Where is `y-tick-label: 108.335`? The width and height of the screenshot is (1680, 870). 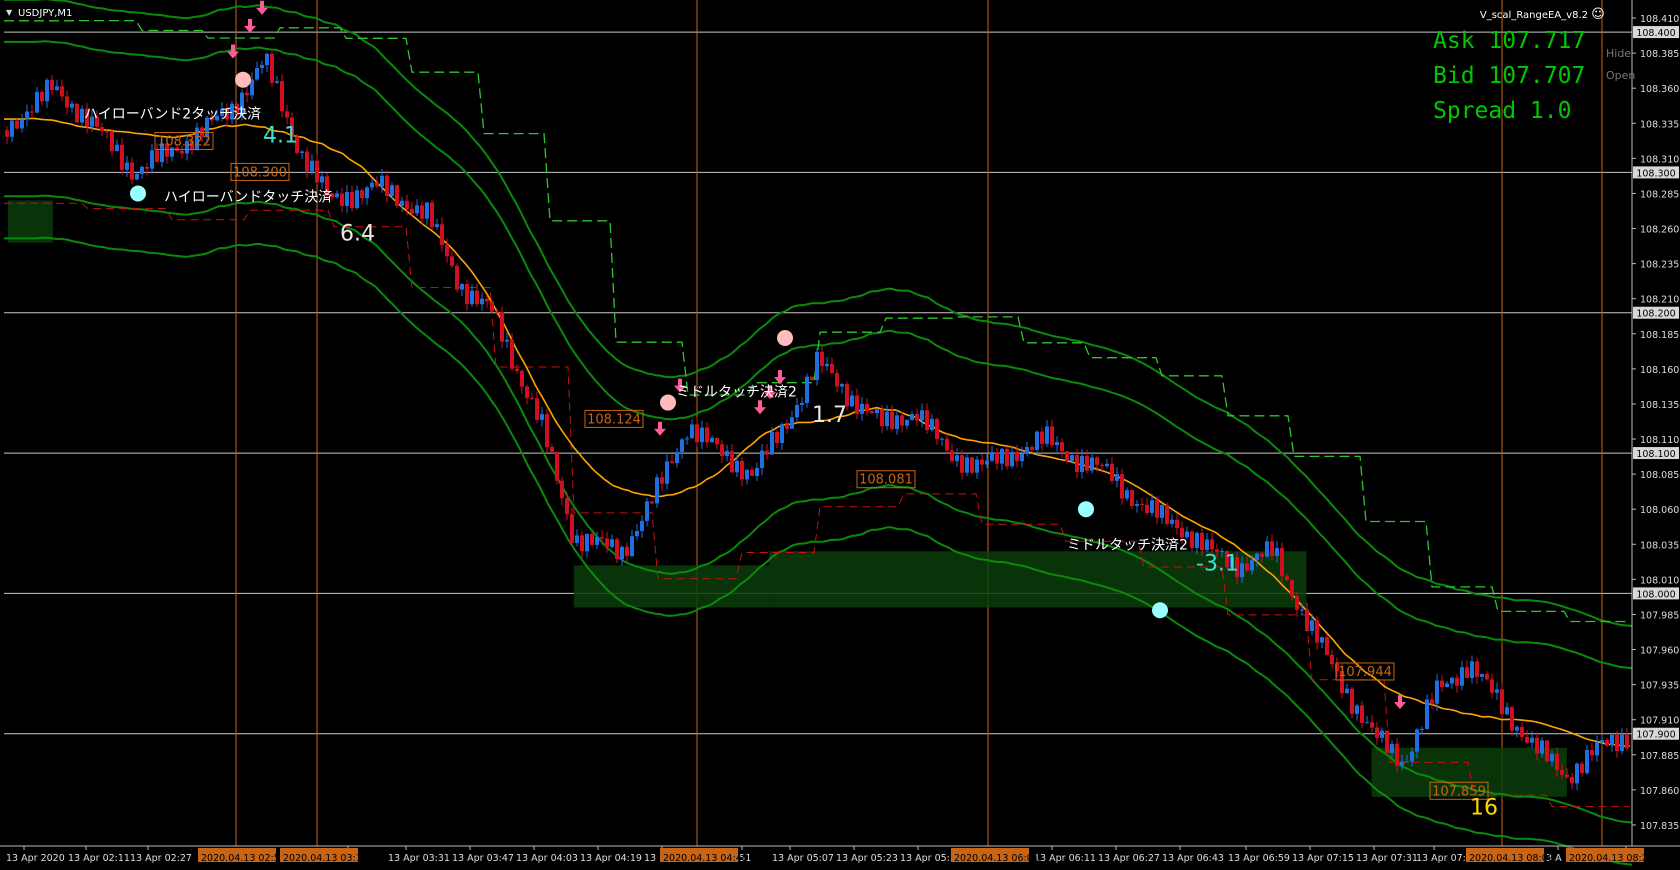 y-tick-label: 108.335 is located at coordinates (1659, 124).